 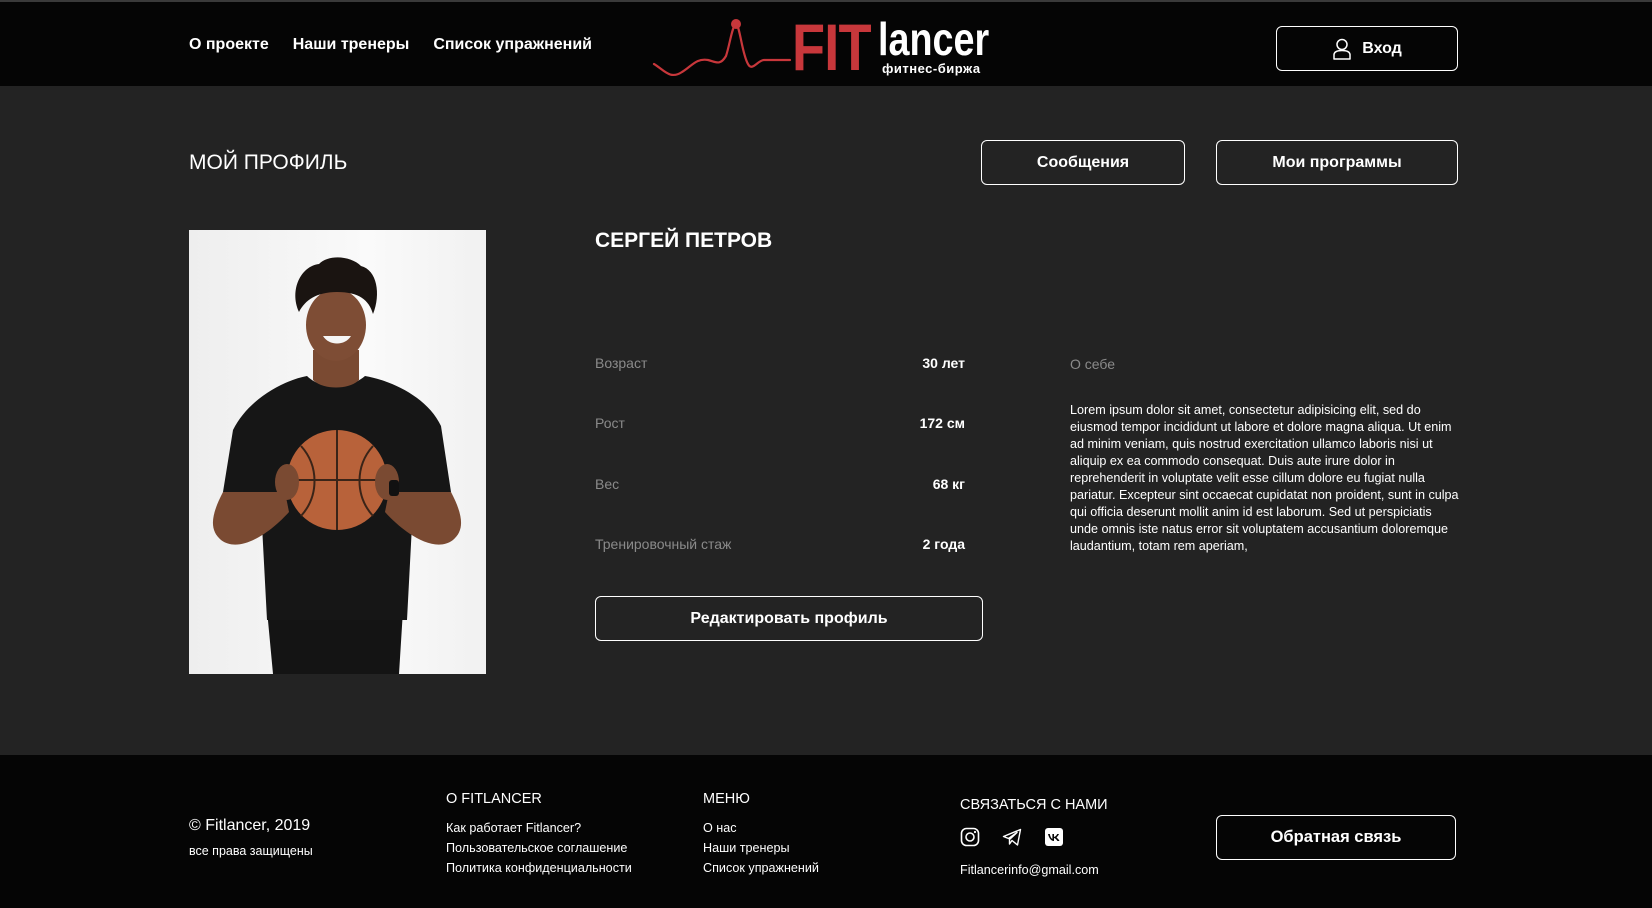 I want to click on profile-photo, so click(x=337, y=452).